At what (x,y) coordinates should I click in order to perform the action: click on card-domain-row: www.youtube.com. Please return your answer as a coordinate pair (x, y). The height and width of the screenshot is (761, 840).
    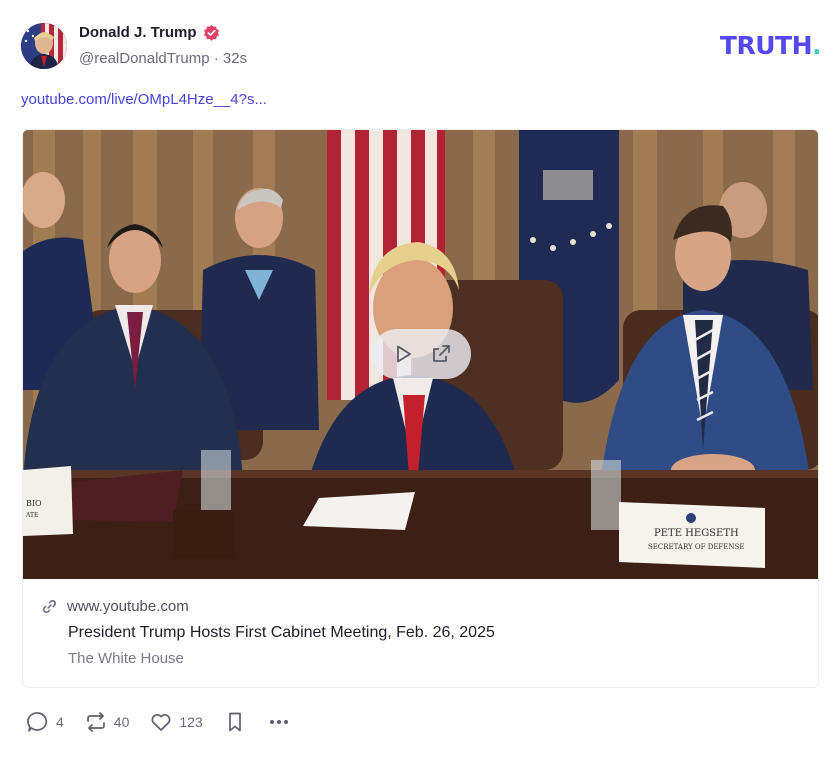
    Looking at the image, I should click on (115, 606).